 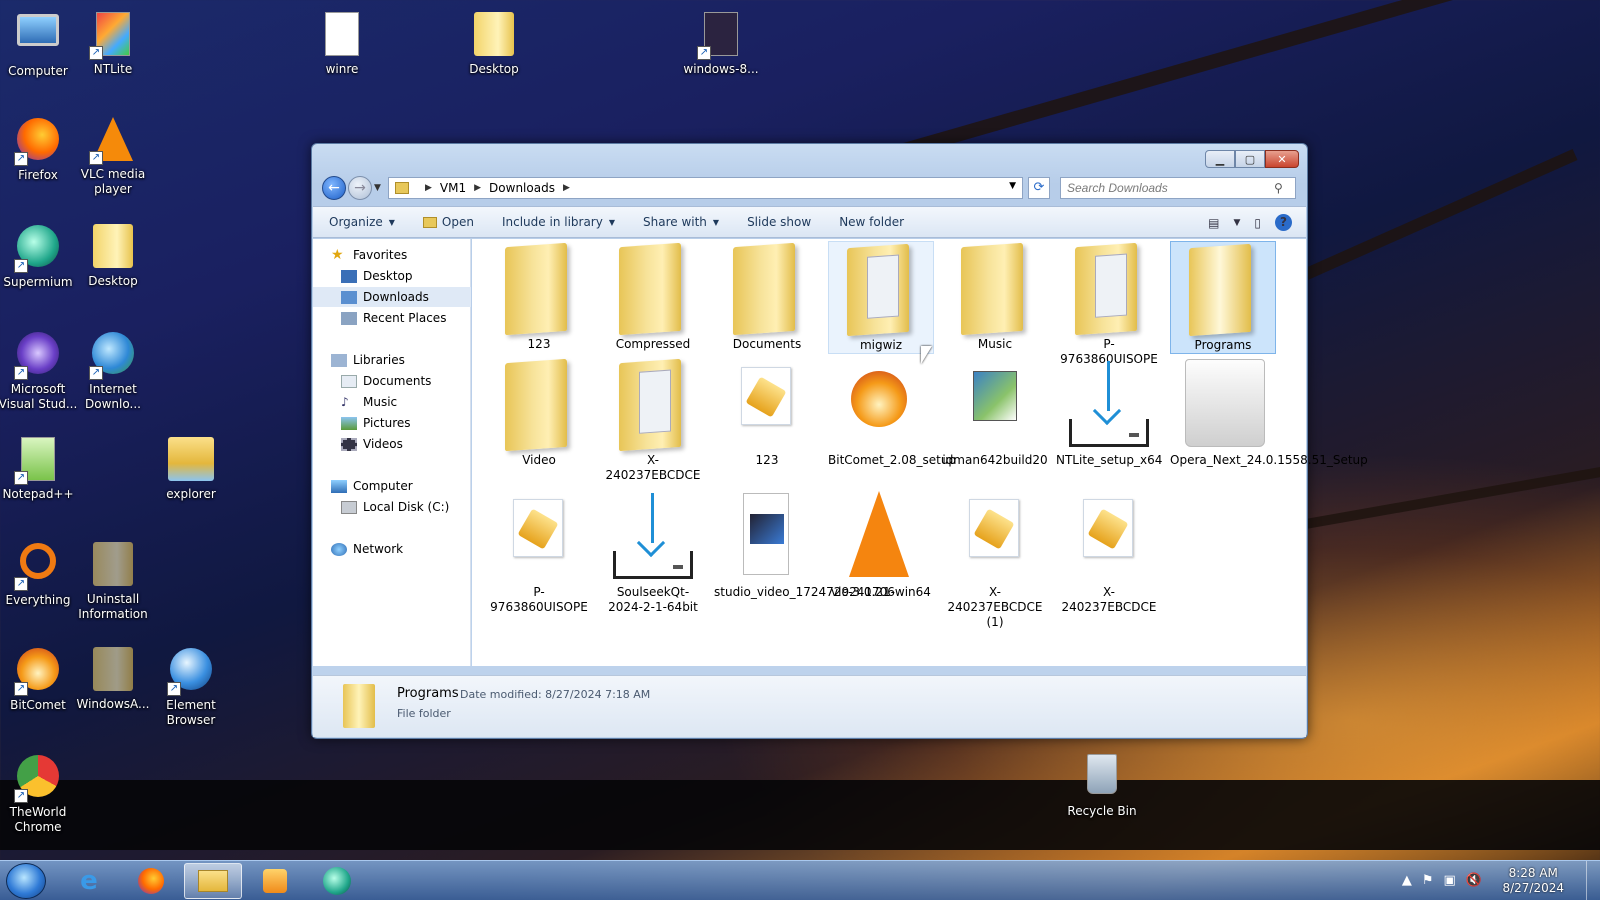 What do you see at coordinates (804, 544) in the screenshot?
I see `file-item: studio_video_1724729241706` at bounding box center [804, 544].